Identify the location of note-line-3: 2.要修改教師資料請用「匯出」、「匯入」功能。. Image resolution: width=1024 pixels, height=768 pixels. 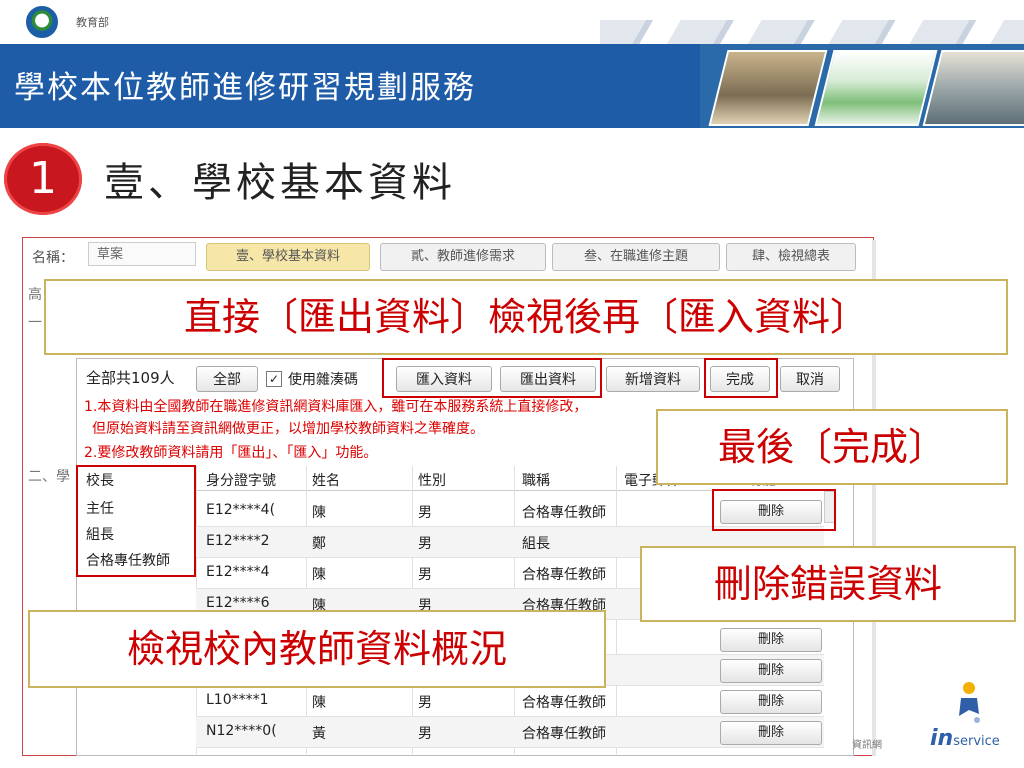
(231, 453).